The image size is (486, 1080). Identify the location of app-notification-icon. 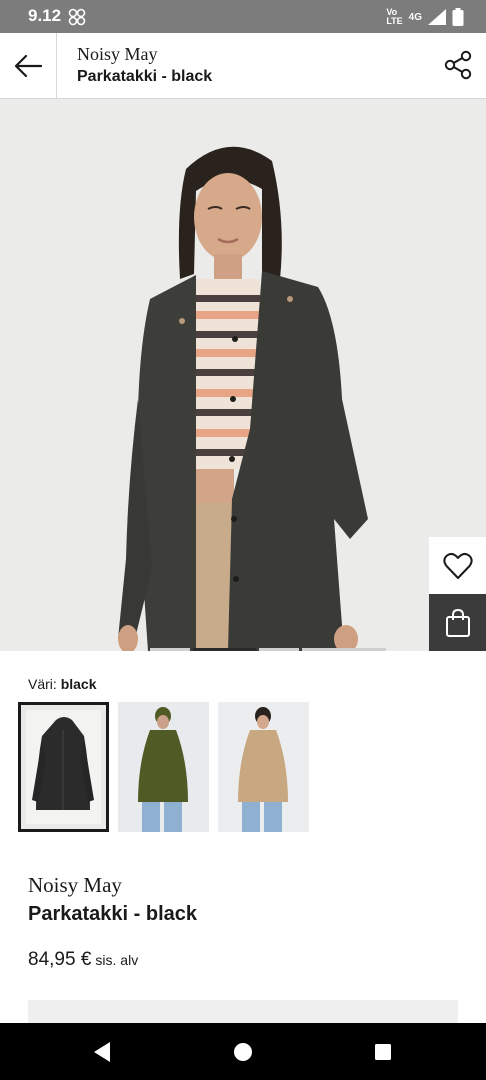
(77, 17).